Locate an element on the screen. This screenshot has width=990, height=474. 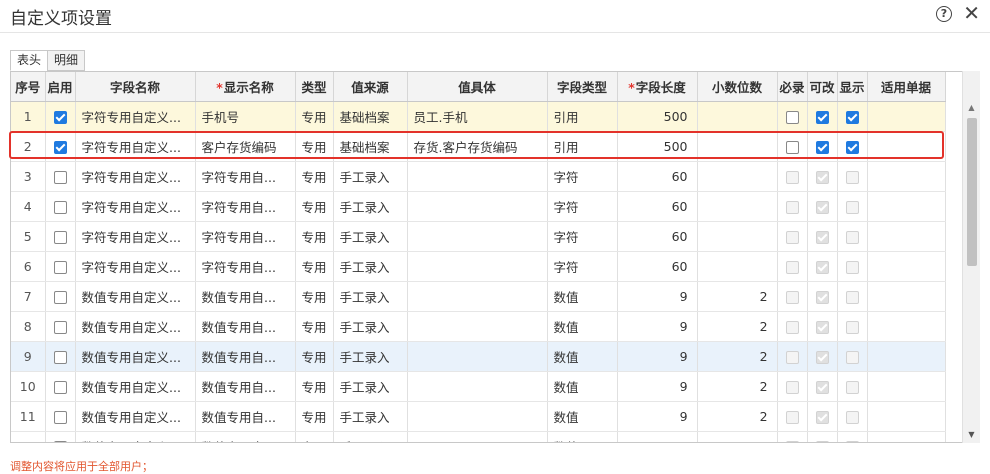
table-row: 10 数值专用自定义... 数值专用自... 专用 手工录入 数值 9 2 is located at coordinates (478, 386).